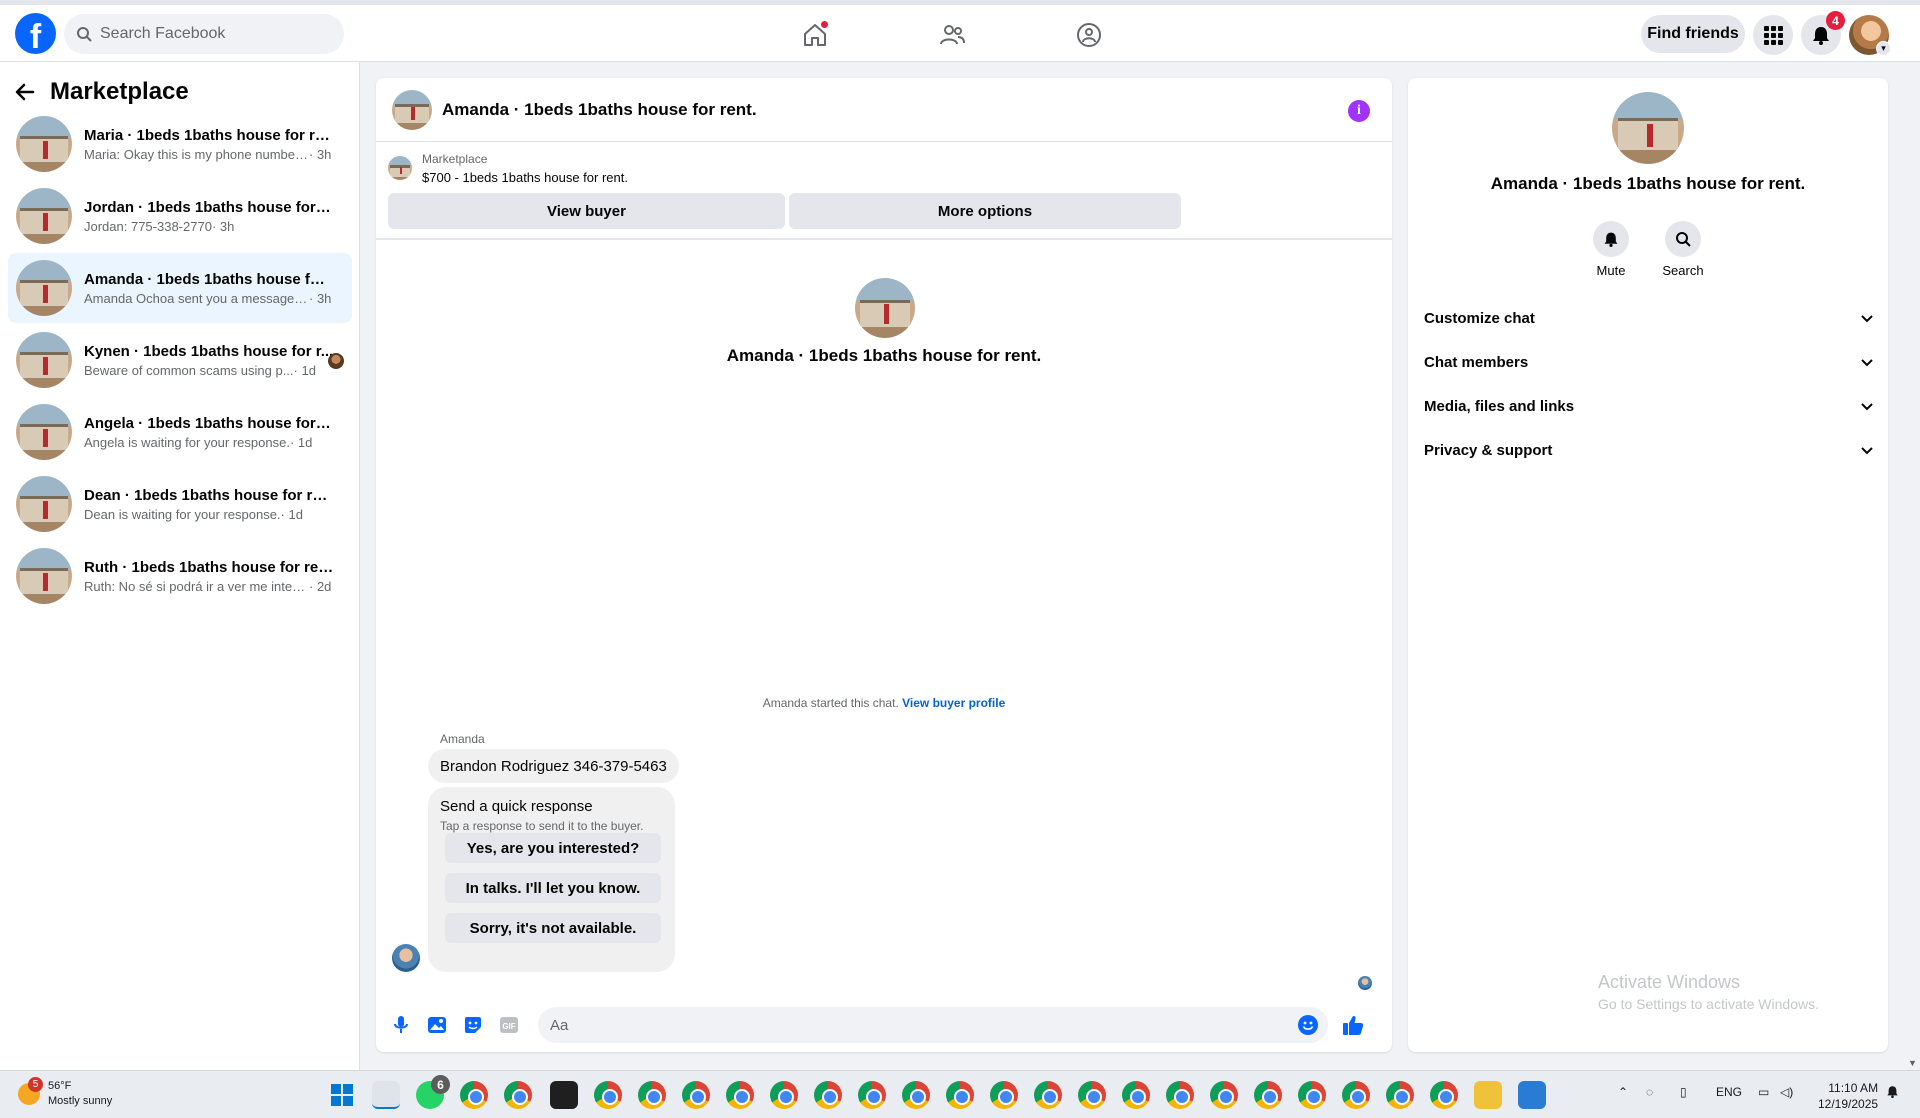 The height and width of the screenshot is (1118, 1920). Describe the element at coordinates (525, 177) in the screenshot. I see `listing-title: $700 - 1beds 1baths house for rent.` at that location.